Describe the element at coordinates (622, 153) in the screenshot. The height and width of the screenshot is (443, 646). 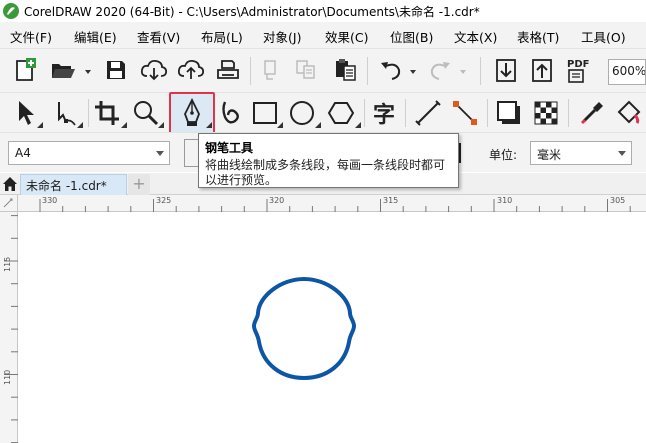
I see `chevron-down-icon` at that location.